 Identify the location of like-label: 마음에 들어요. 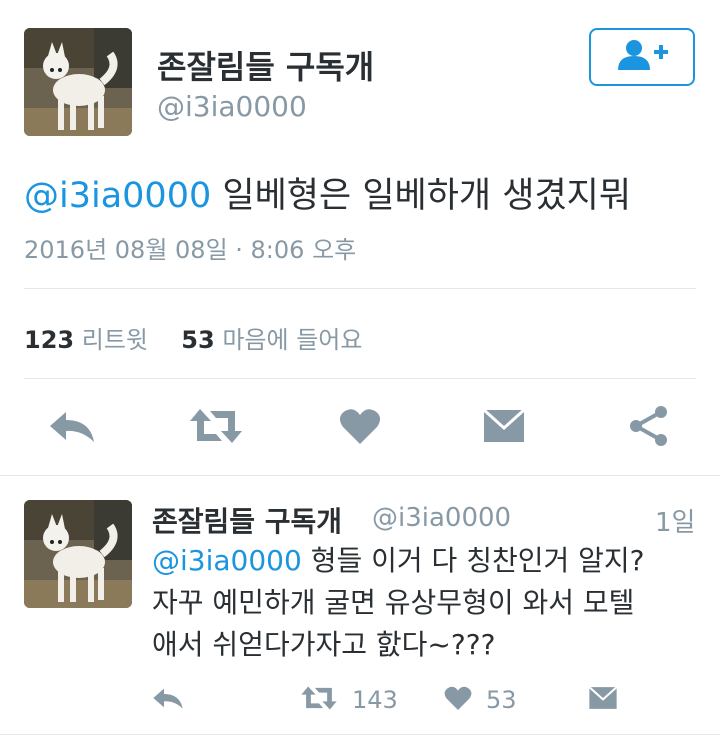
(292, 340).